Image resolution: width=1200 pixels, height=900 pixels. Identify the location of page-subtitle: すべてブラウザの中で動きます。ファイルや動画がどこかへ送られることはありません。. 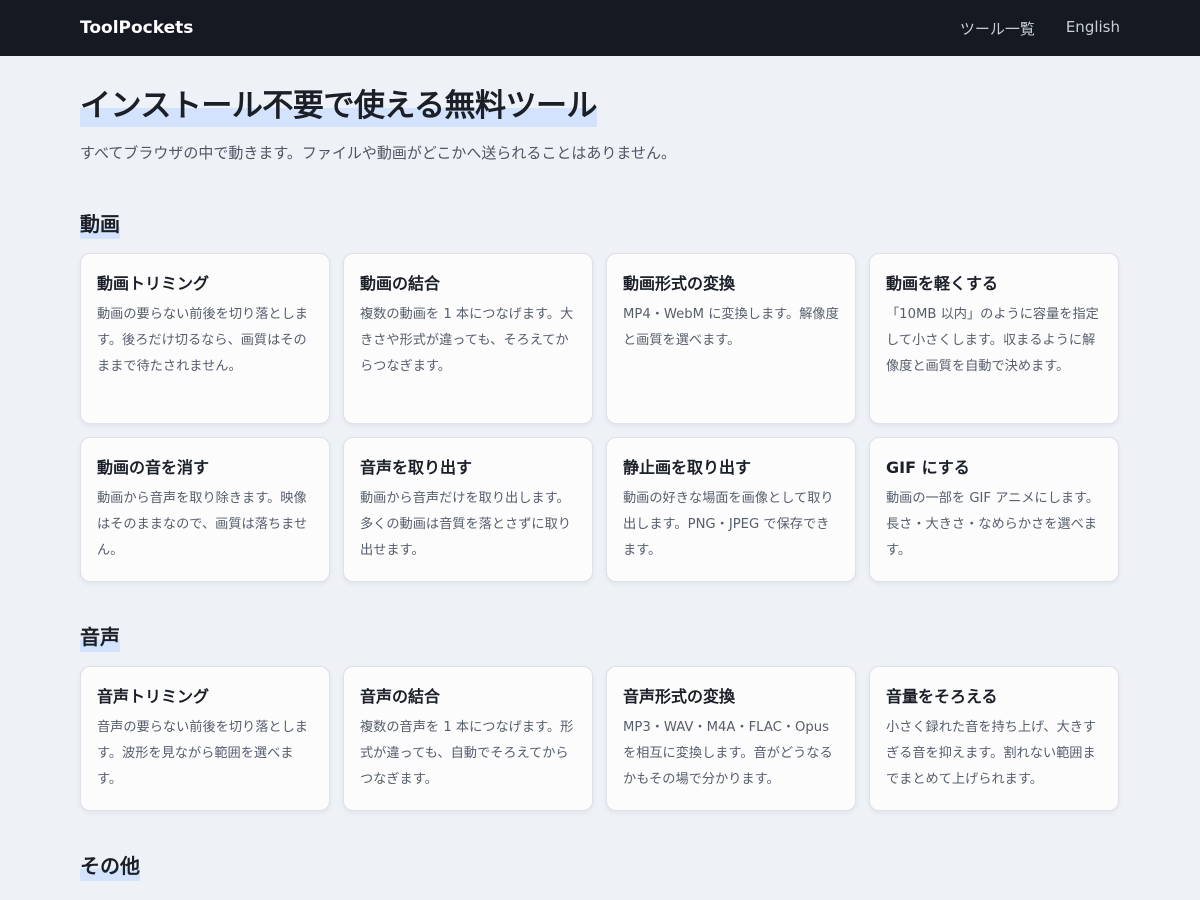
(378, 153).